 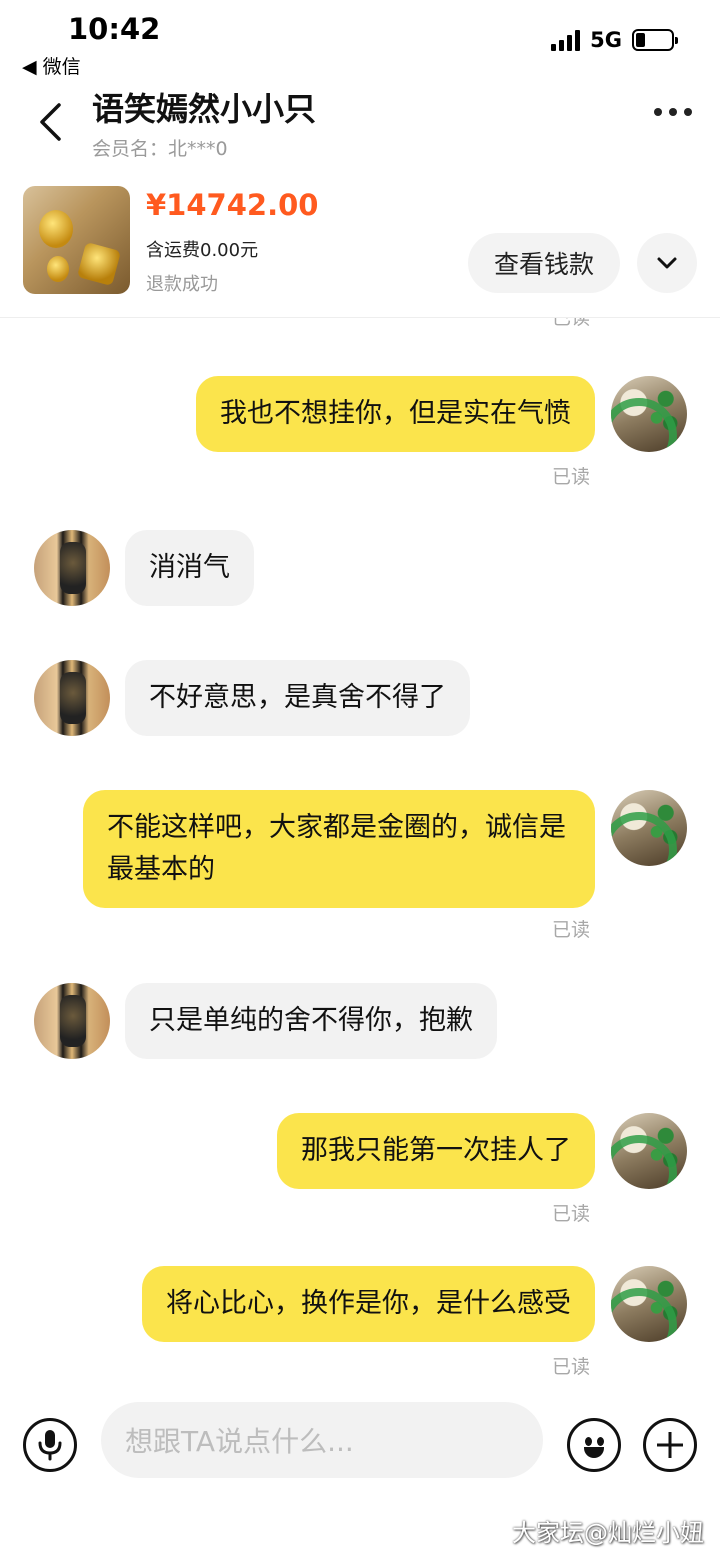 I want to click on shipping-fee: 含运费0.00元, so click(x=202, y=250).